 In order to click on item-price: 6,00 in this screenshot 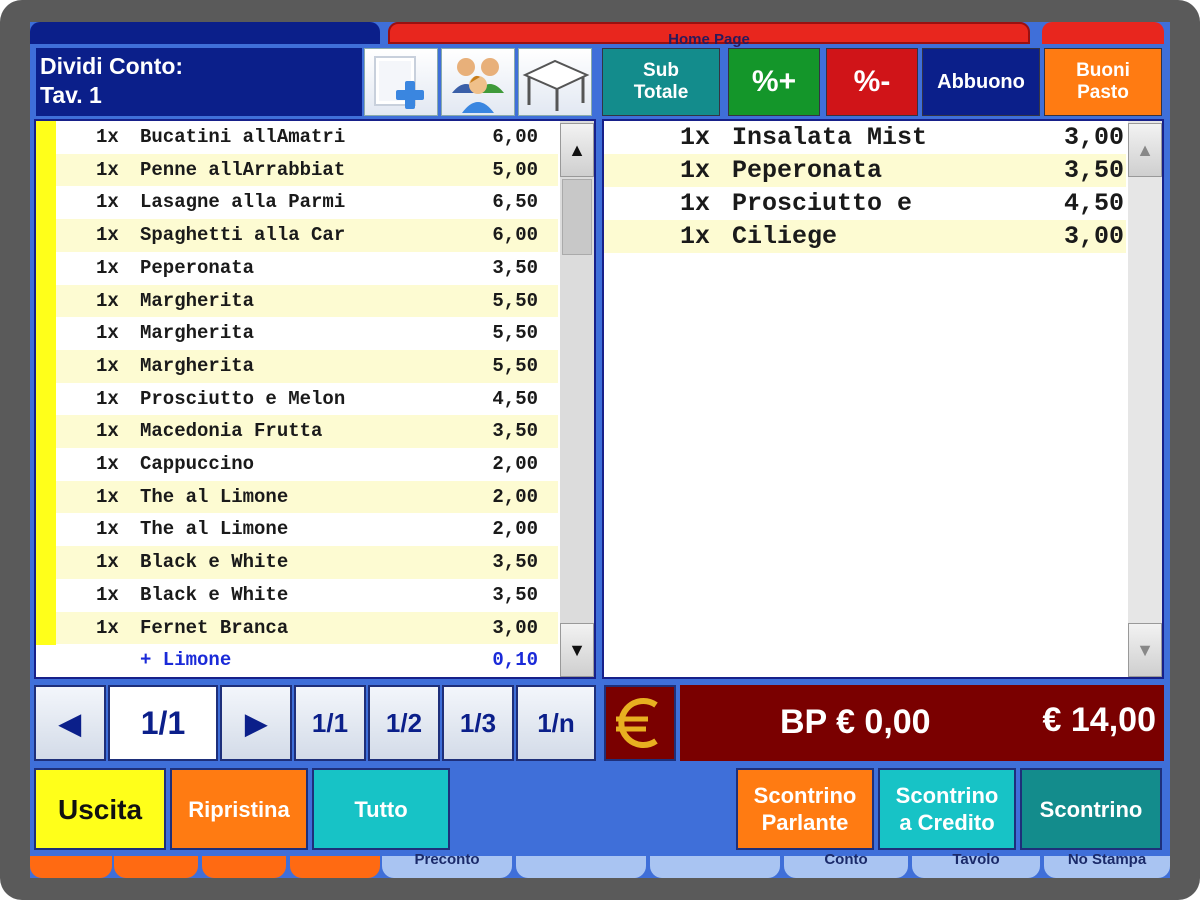, I will do `click(515, 137)`.